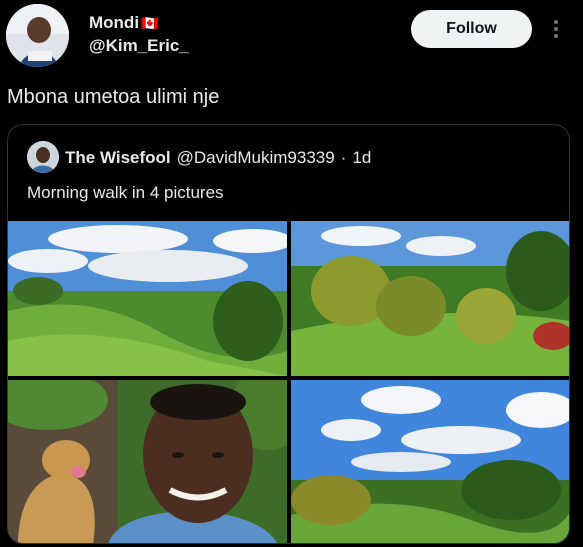 This screenshot has height=547, width=583. What do you see at coordinates (139, 46) in the screenshot?
I see `author-handle: @Kim_Eric_` at bounding box center [139, 46].